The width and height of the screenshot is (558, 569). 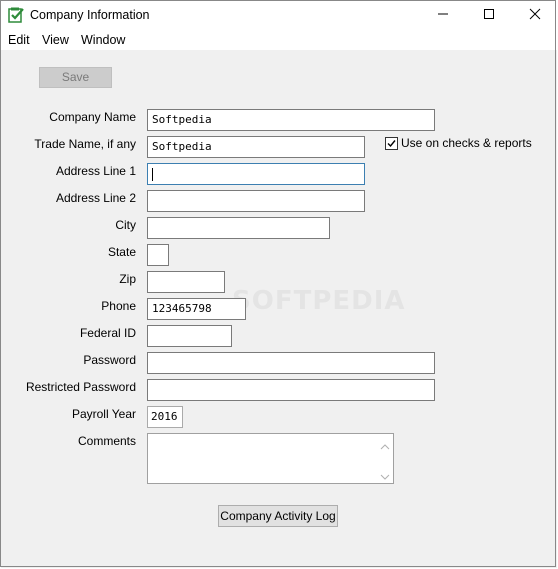 What do you see at coordinates (238, 228) in the screenshot?
I see `city-field` at bounding box center [238, 228].